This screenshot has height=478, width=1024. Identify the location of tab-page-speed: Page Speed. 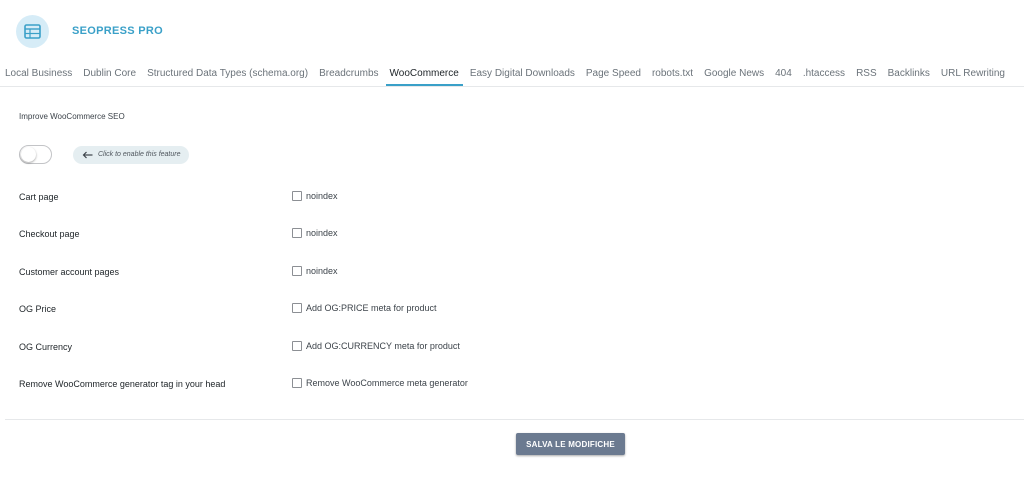
(613, 74).